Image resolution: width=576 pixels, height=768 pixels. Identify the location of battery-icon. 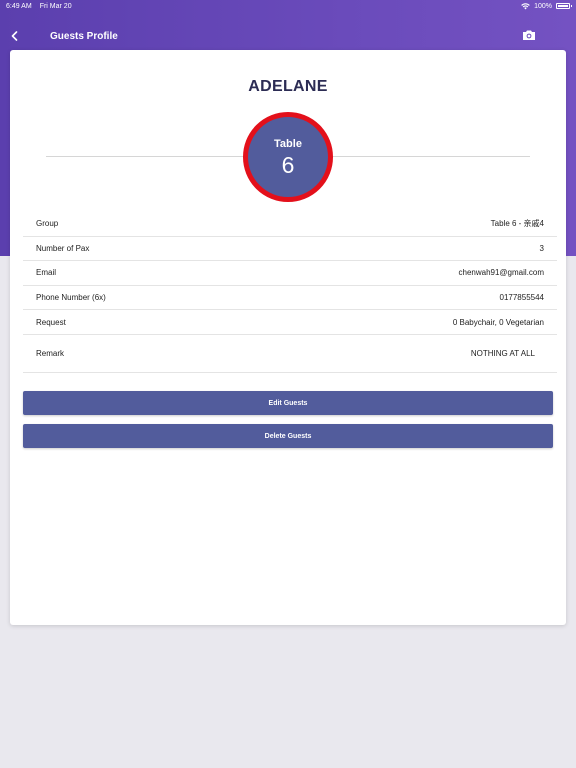
(564, 6).